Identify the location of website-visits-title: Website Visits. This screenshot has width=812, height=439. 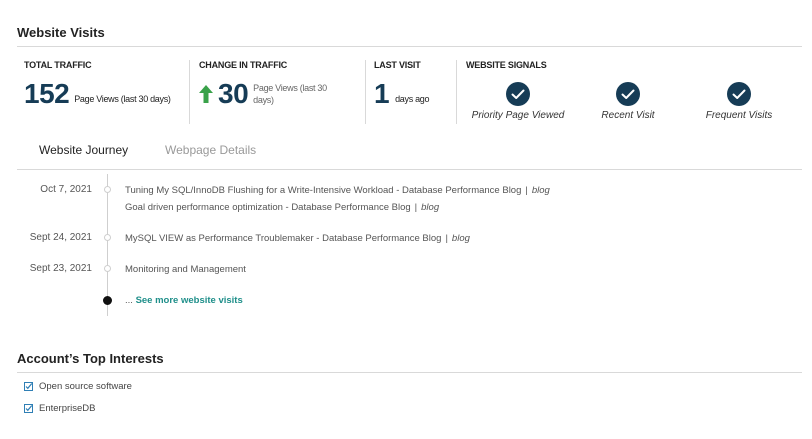
(61, 32).